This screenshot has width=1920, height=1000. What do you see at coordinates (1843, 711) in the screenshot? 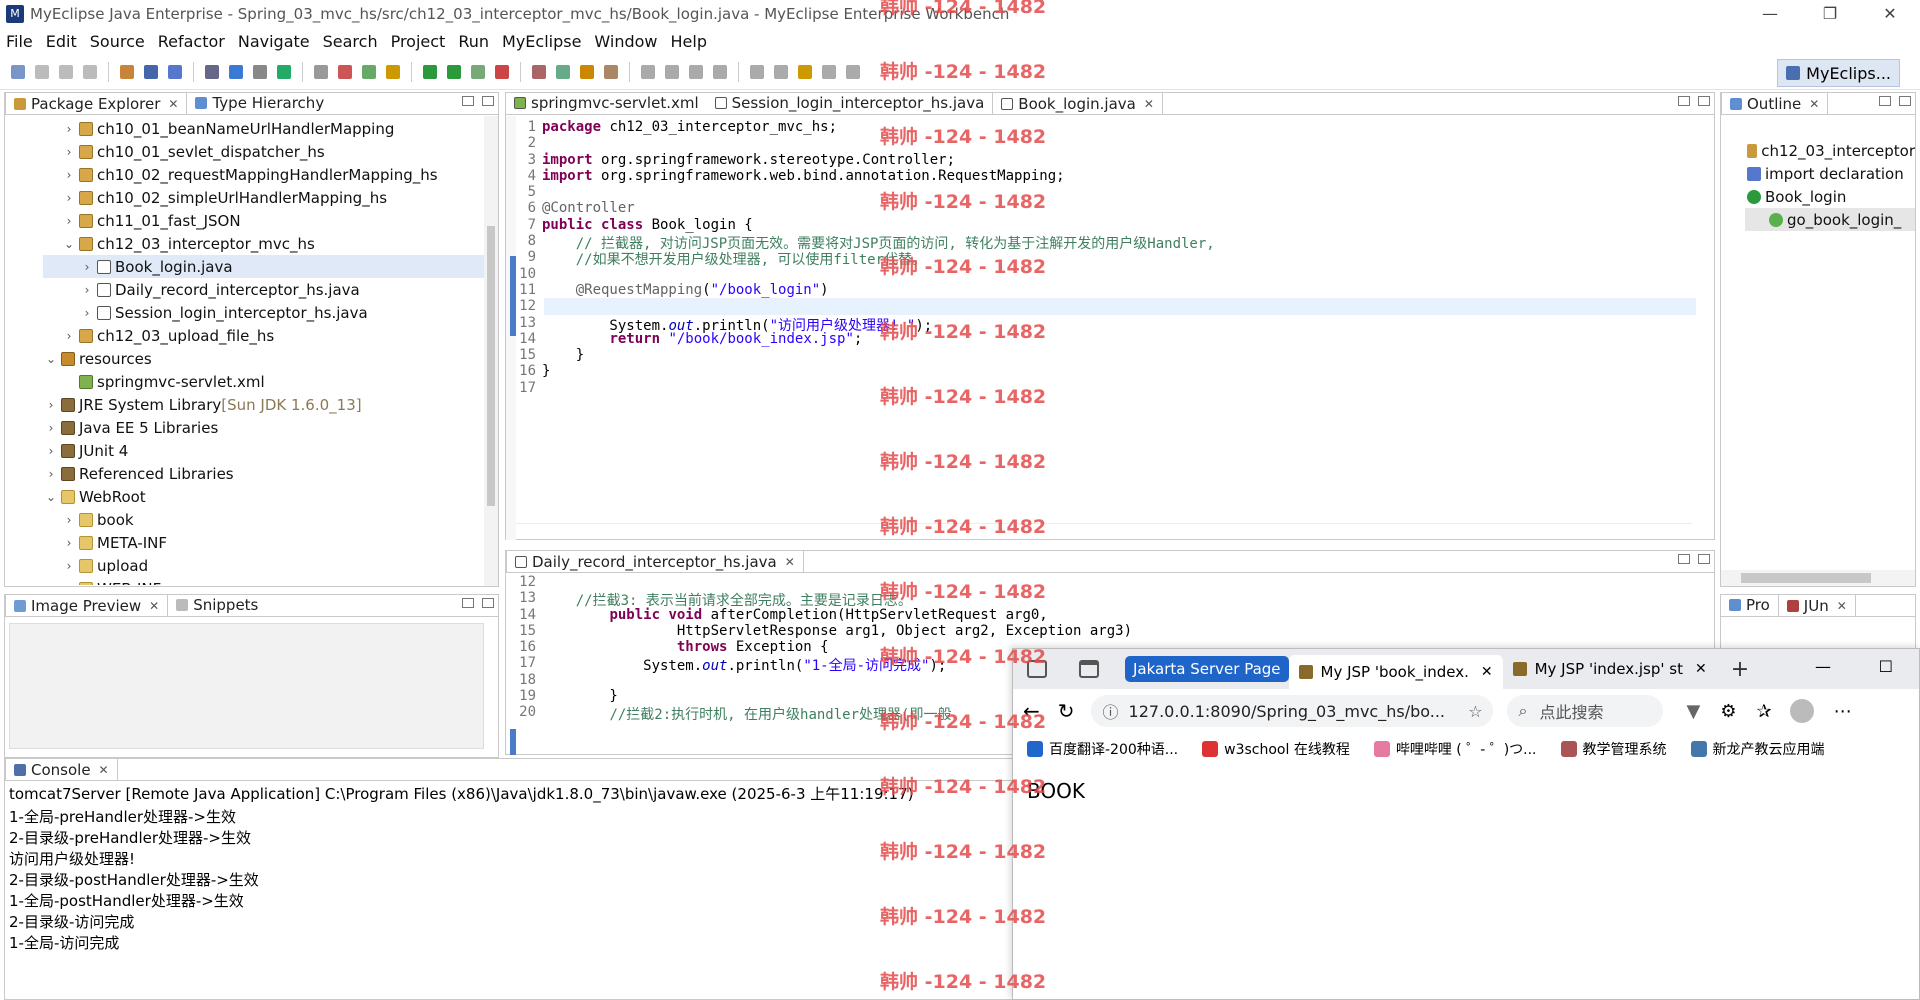
I see `more-menu-icon: ⋯` at bounding box center [1843, 711].